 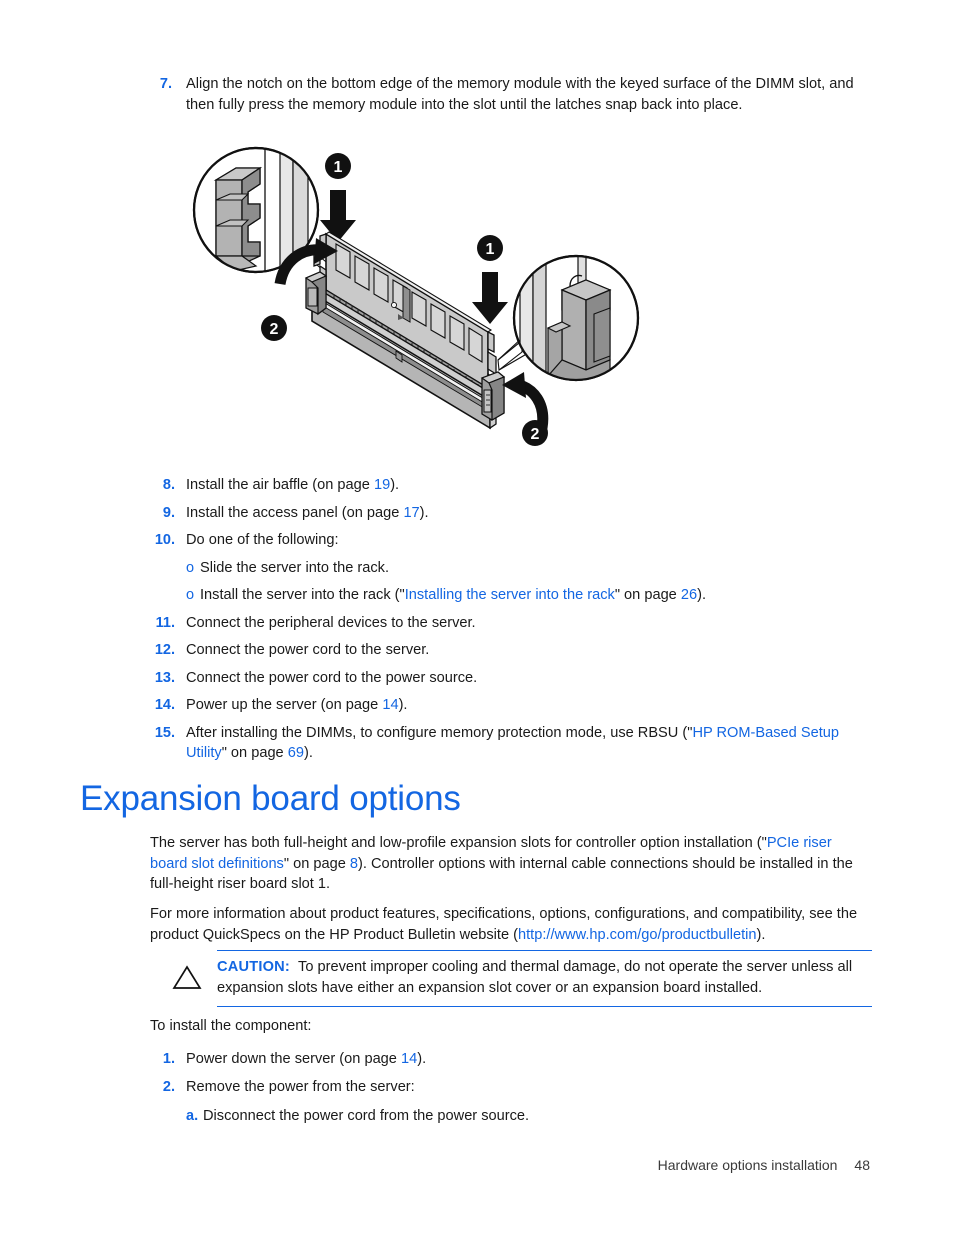 What do you see at coordinates (416, 296) in the screenshot?
I see `dimm-installation-illustration: 1 1 2 2` at bounding box center [416, 296].